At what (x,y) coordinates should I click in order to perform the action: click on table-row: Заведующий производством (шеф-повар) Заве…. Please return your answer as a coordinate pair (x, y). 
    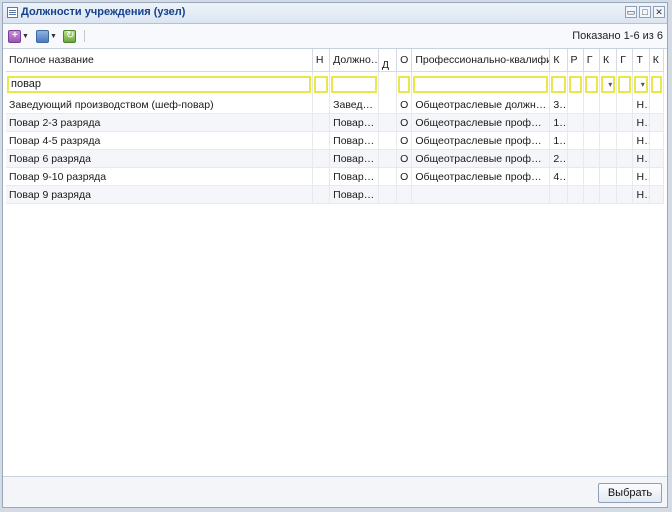
    Looking at the image, I should click on (335, 105).